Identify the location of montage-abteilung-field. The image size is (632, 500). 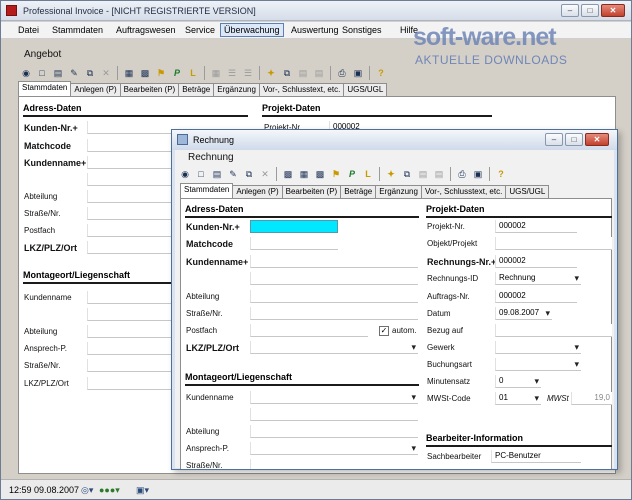
(129, 331).